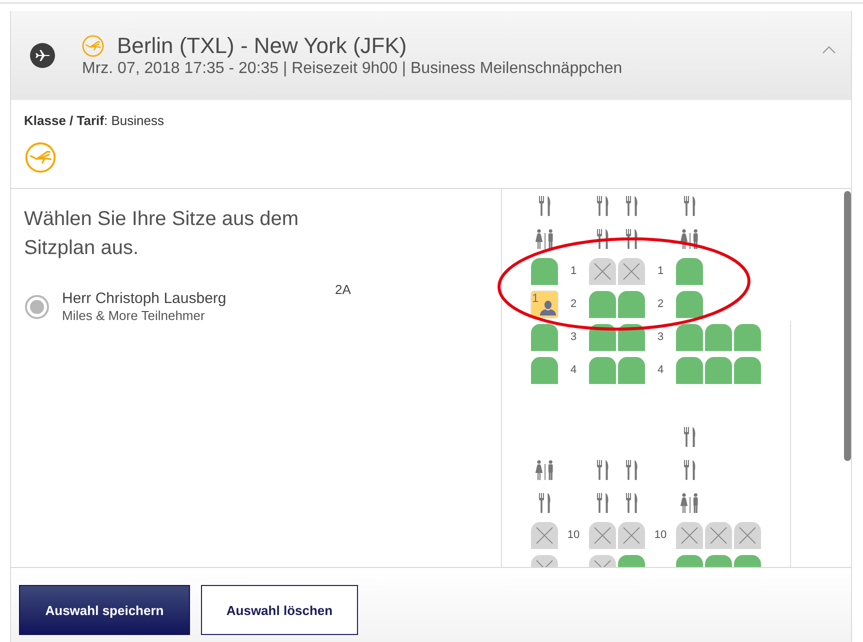 Image resolution: width=863 pixels, height=642 pixels. What do you see at coordinates (162, 234) in the screenshot?
I see `instruction-text: Wählen Sie Ihre Sitze aus dem Sitzplan aus.` at bounding box center [162, 234].